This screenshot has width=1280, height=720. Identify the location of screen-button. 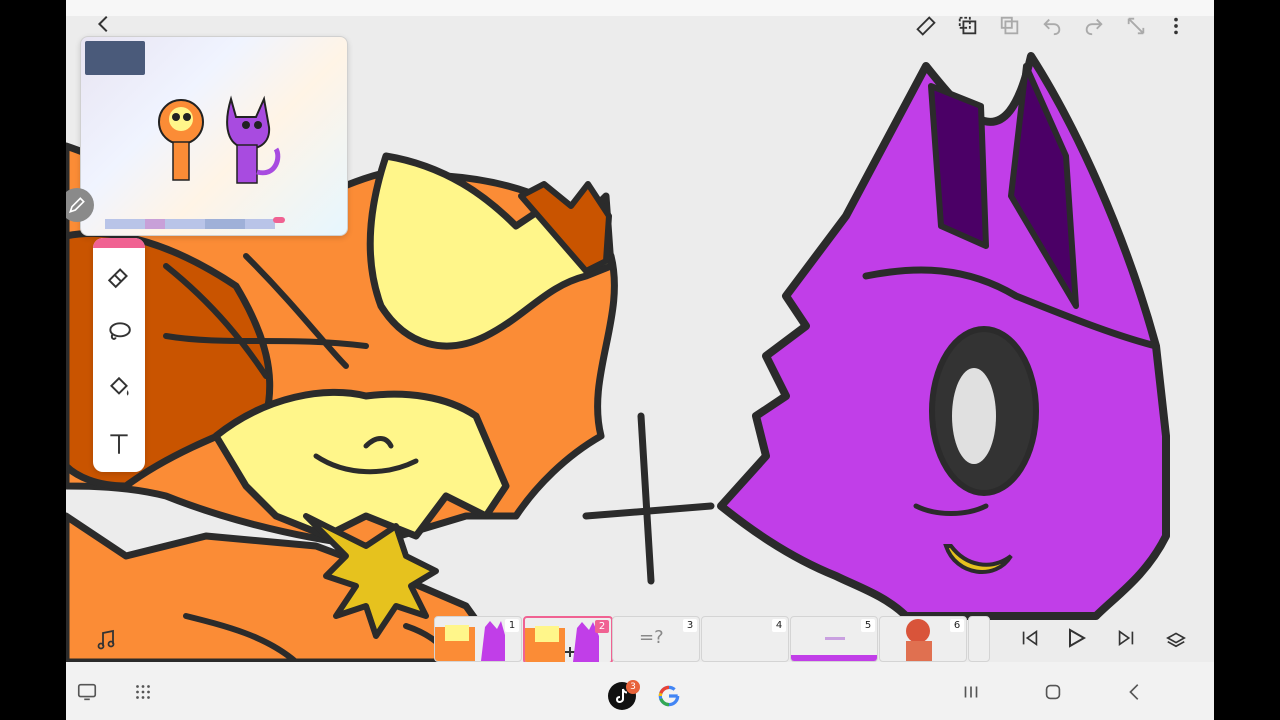
(87, 692).